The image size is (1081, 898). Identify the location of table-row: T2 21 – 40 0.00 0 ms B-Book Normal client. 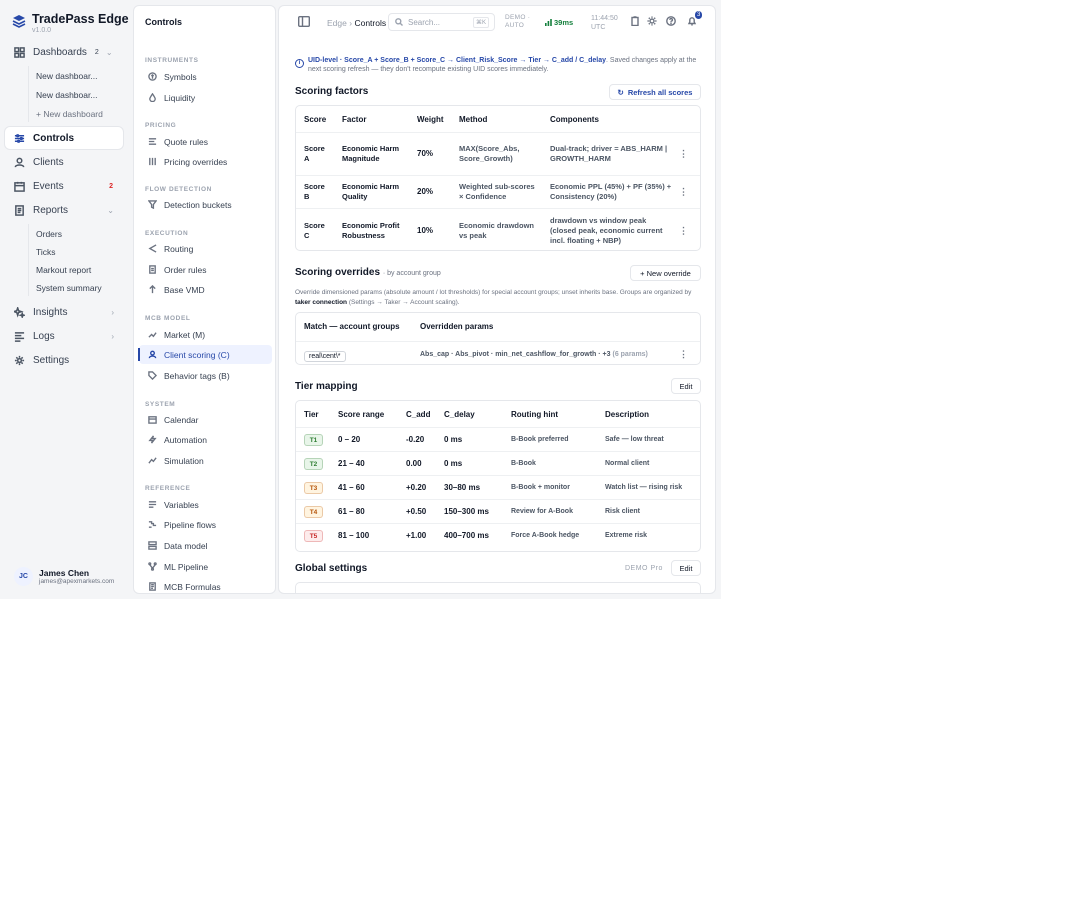
(498, 463).